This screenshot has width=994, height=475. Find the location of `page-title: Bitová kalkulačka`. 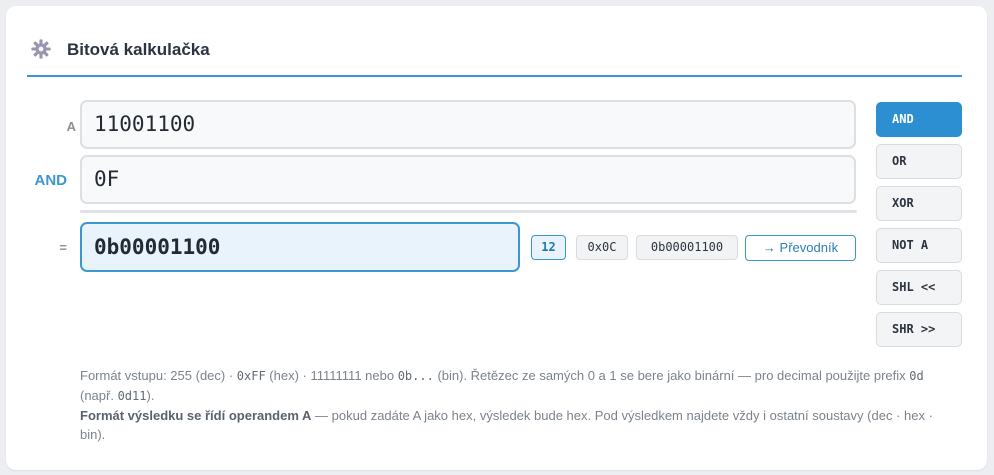

page-title: Bitová kalkulačka is located at coordinates (138, 49).